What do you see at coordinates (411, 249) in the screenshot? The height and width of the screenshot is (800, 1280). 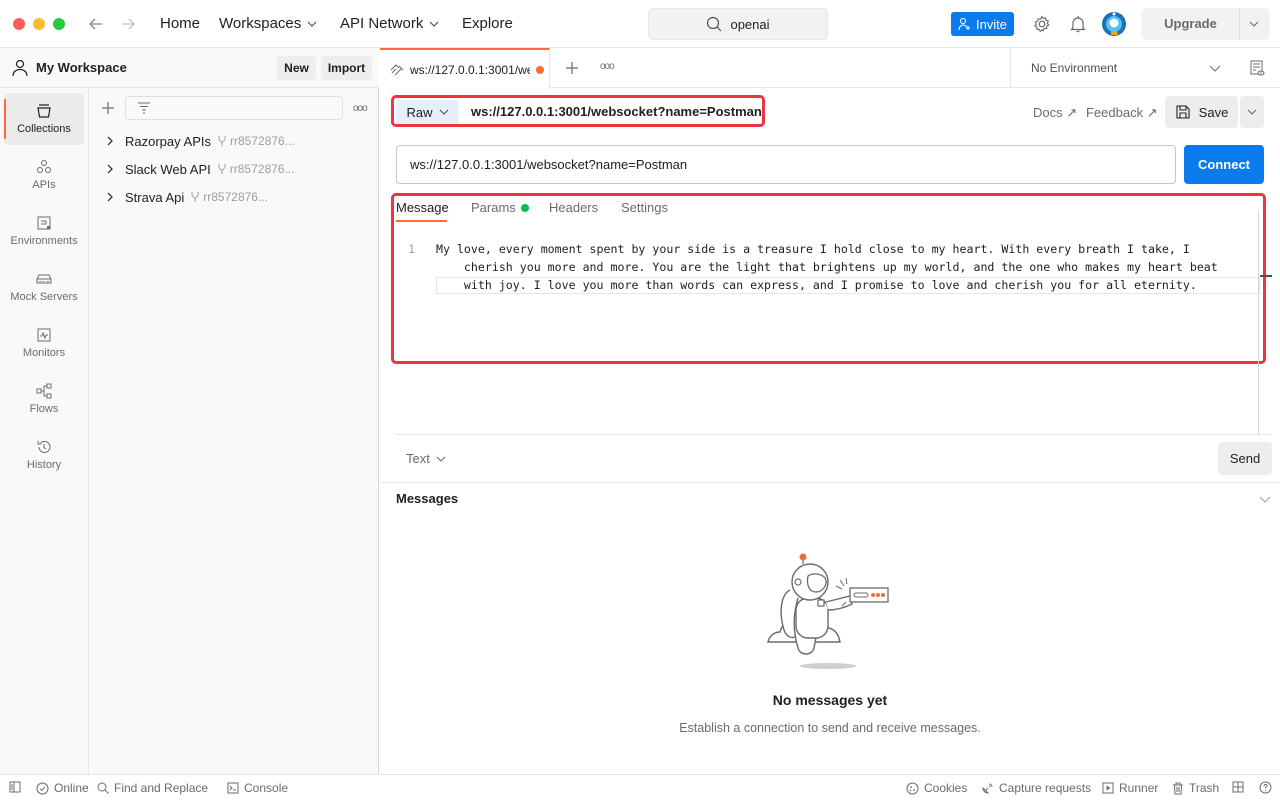 I see `line-number: 1` at bounding box center [411, 249].